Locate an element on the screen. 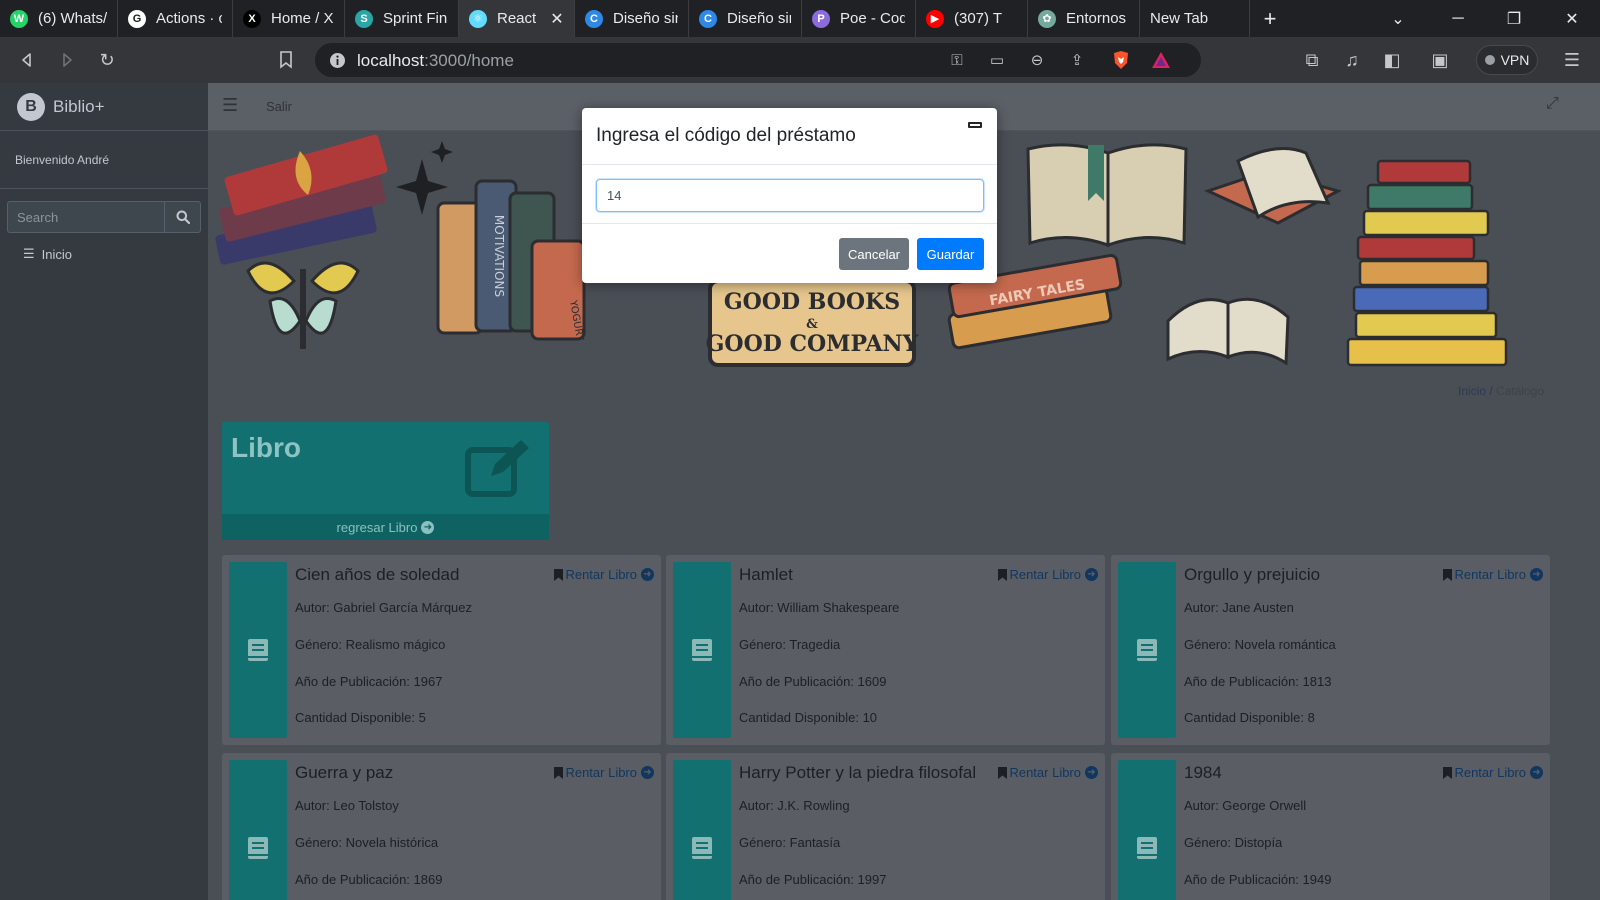  search-button is located at coordinates (182, 217).